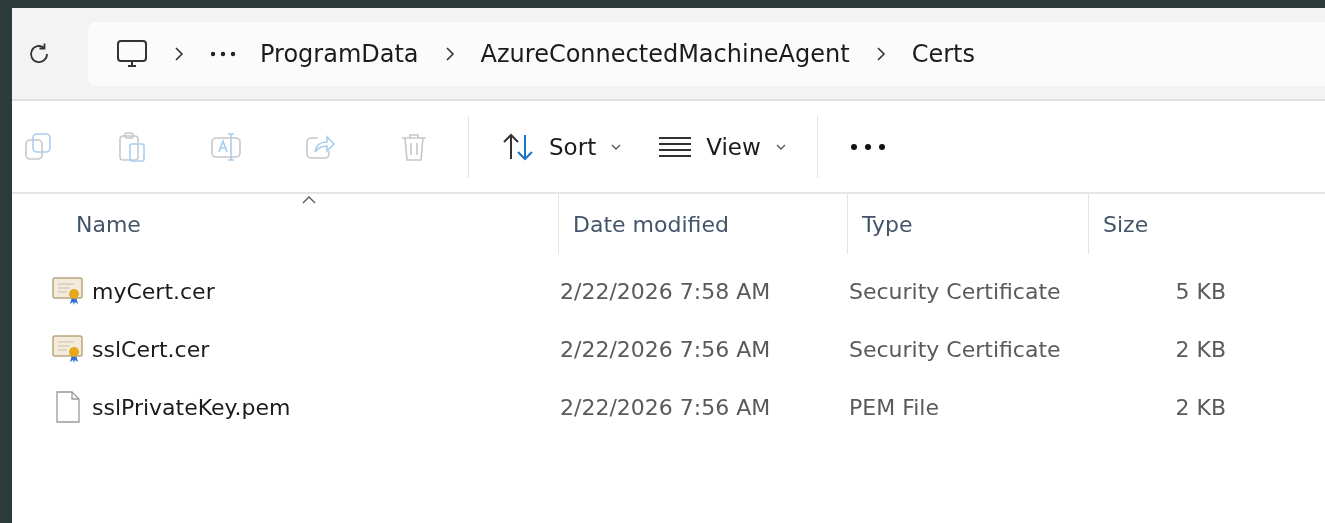  I want to click on view-button: View, so click(722, 146).